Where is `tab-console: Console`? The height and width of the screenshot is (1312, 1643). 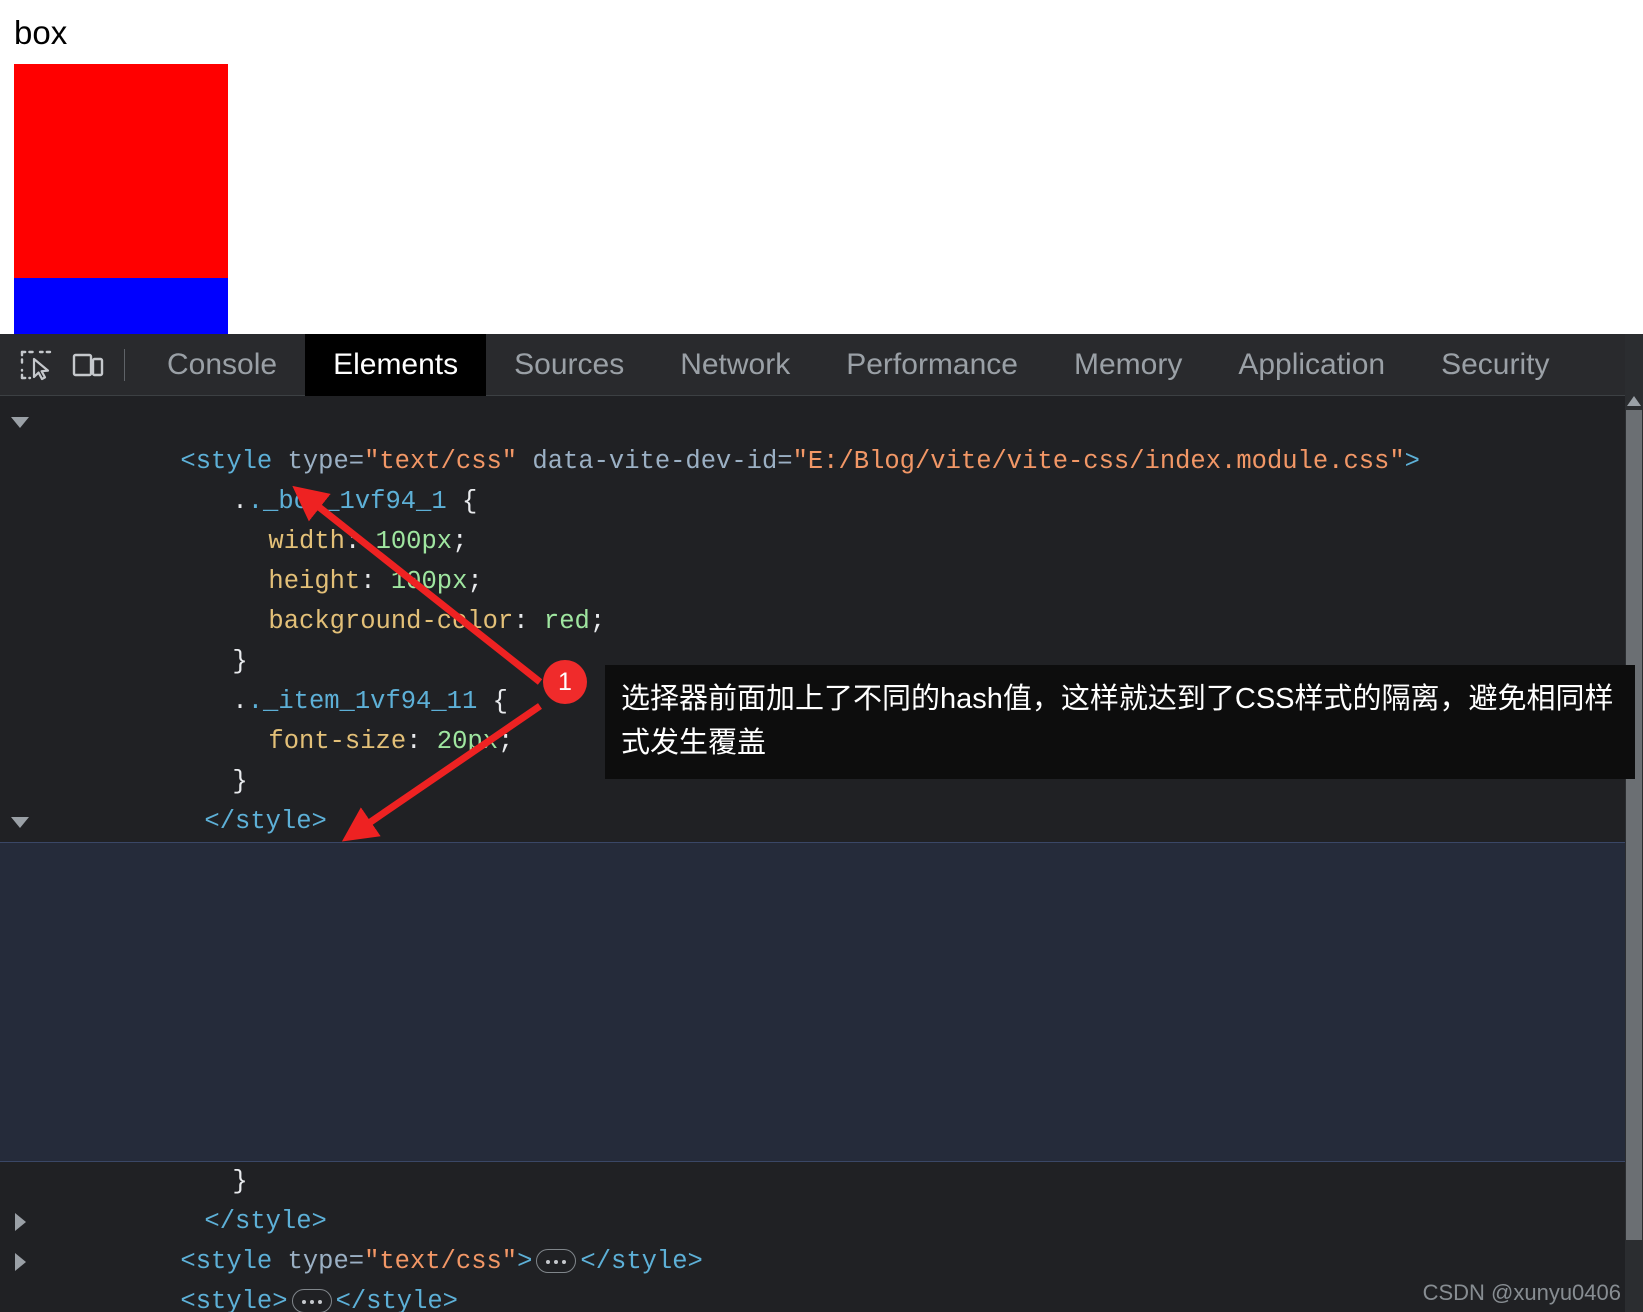 tab-console: Console is located at coordinates (222, 365).